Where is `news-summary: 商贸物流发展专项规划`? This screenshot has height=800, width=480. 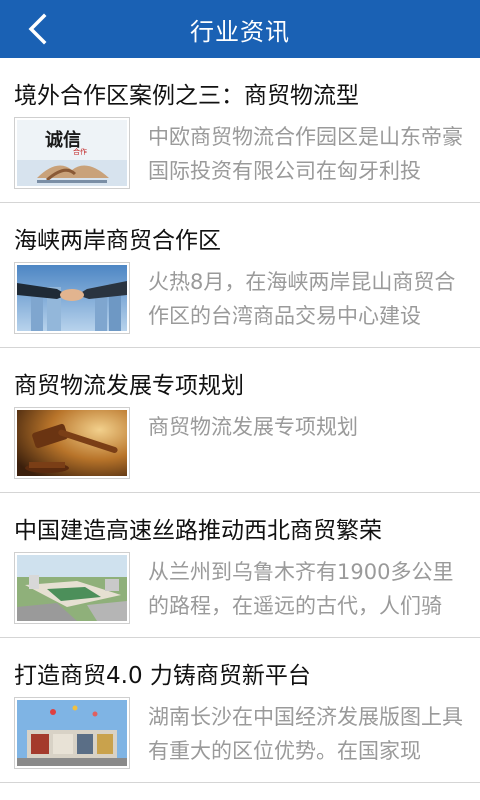 news-summary: 商贸物流发展专项规划 is located at coordinates (253, 427).